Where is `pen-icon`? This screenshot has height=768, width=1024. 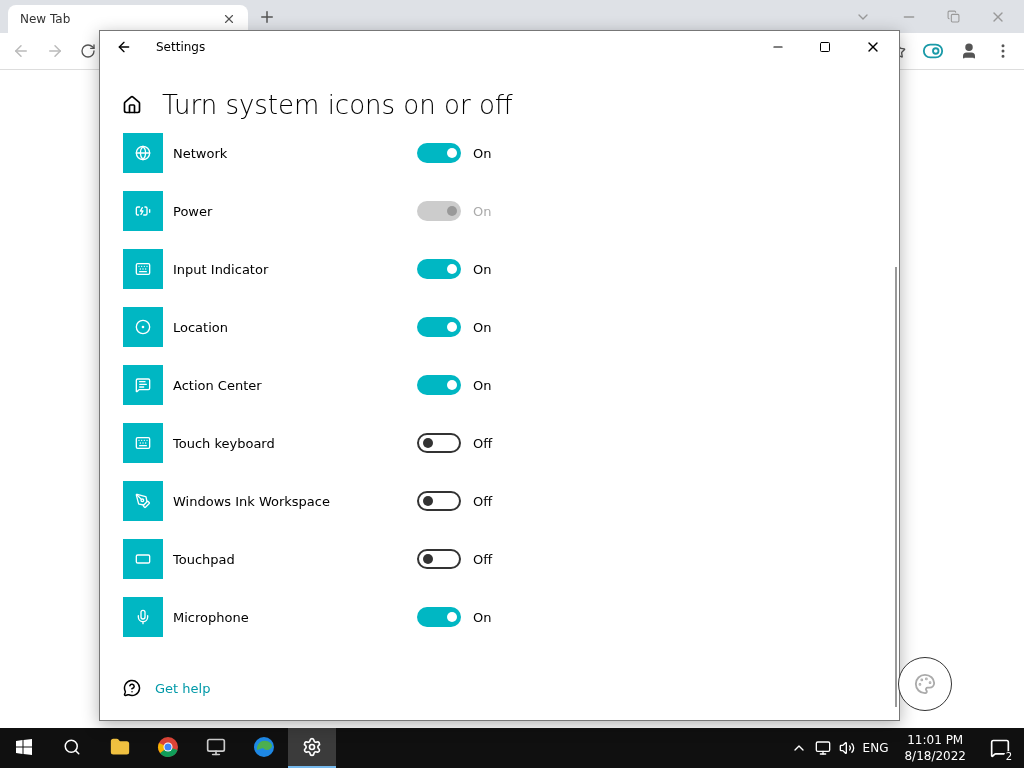
pen-icon is located at coordinates (143, 501).